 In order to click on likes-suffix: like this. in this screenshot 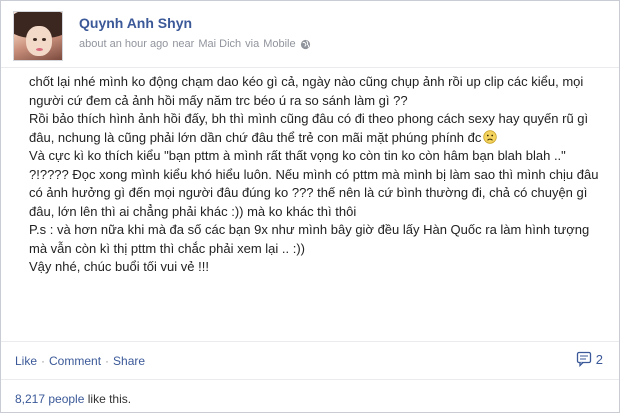, I will do `click(108, 399)`.